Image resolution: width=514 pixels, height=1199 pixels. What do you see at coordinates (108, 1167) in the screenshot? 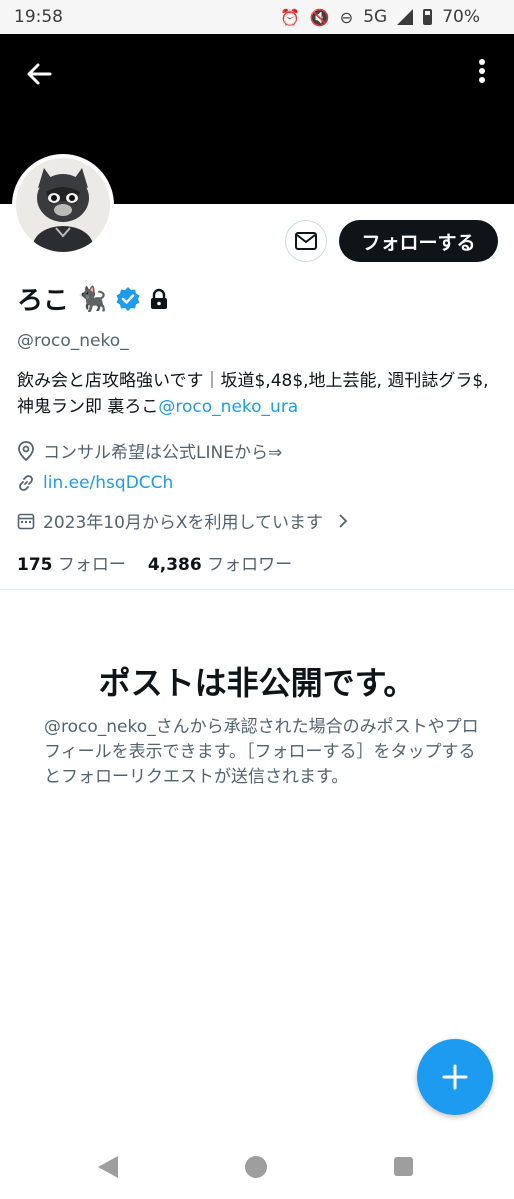
I see `nav-back-button` at bounding box center [108, 1167].